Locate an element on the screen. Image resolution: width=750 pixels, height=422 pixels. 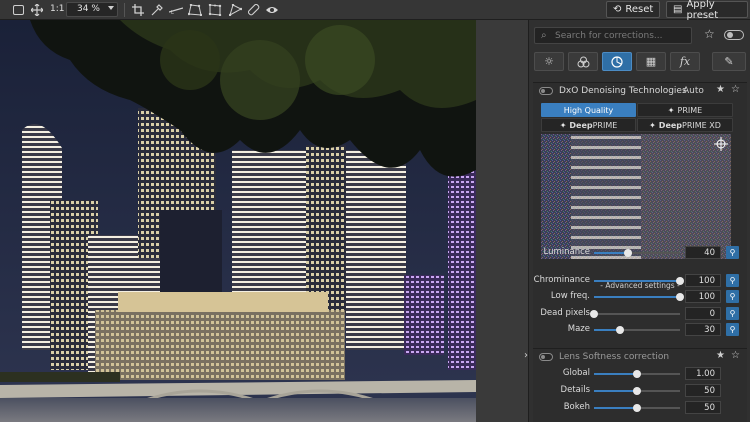
slider-details: Details 50 is located at coordinates (640, 391).